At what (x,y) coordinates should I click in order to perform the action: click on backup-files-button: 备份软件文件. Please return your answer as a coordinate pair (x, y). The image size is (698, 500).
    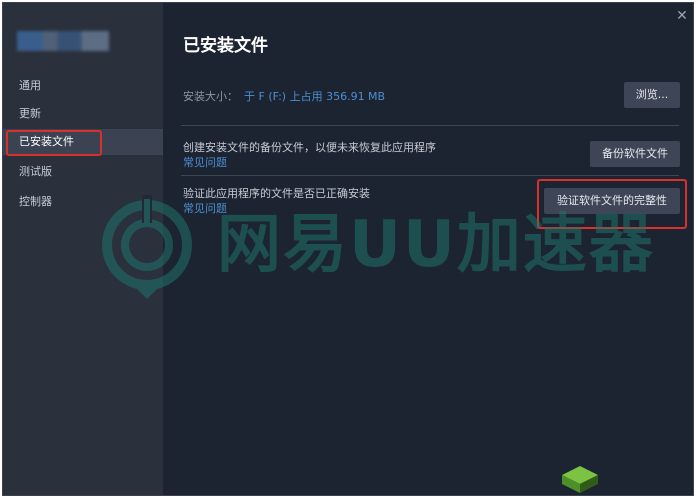
    Looking at the image, I should click on (635, 154).